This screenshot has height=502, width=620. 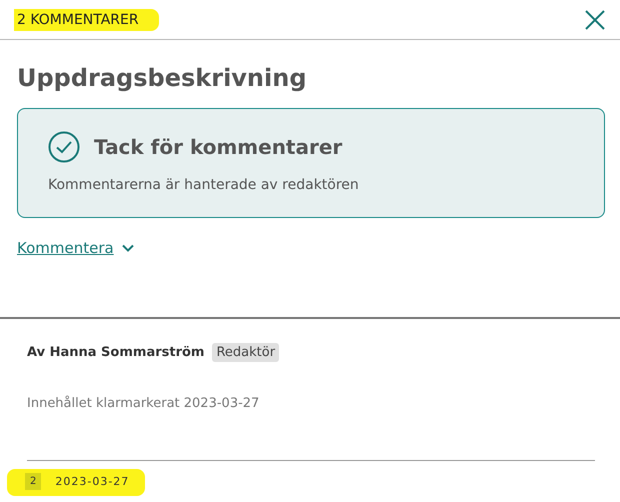 I want to click on header-title: 2 KOMMENTARER, so click(x=86, y=19).